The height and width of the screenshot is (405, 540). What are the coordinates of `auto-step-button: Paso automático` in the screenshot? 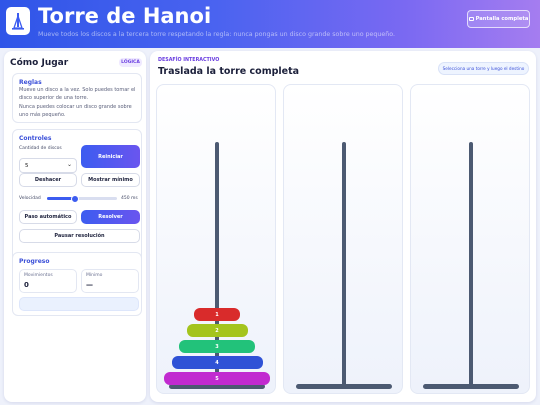 It's located at (48, 217).